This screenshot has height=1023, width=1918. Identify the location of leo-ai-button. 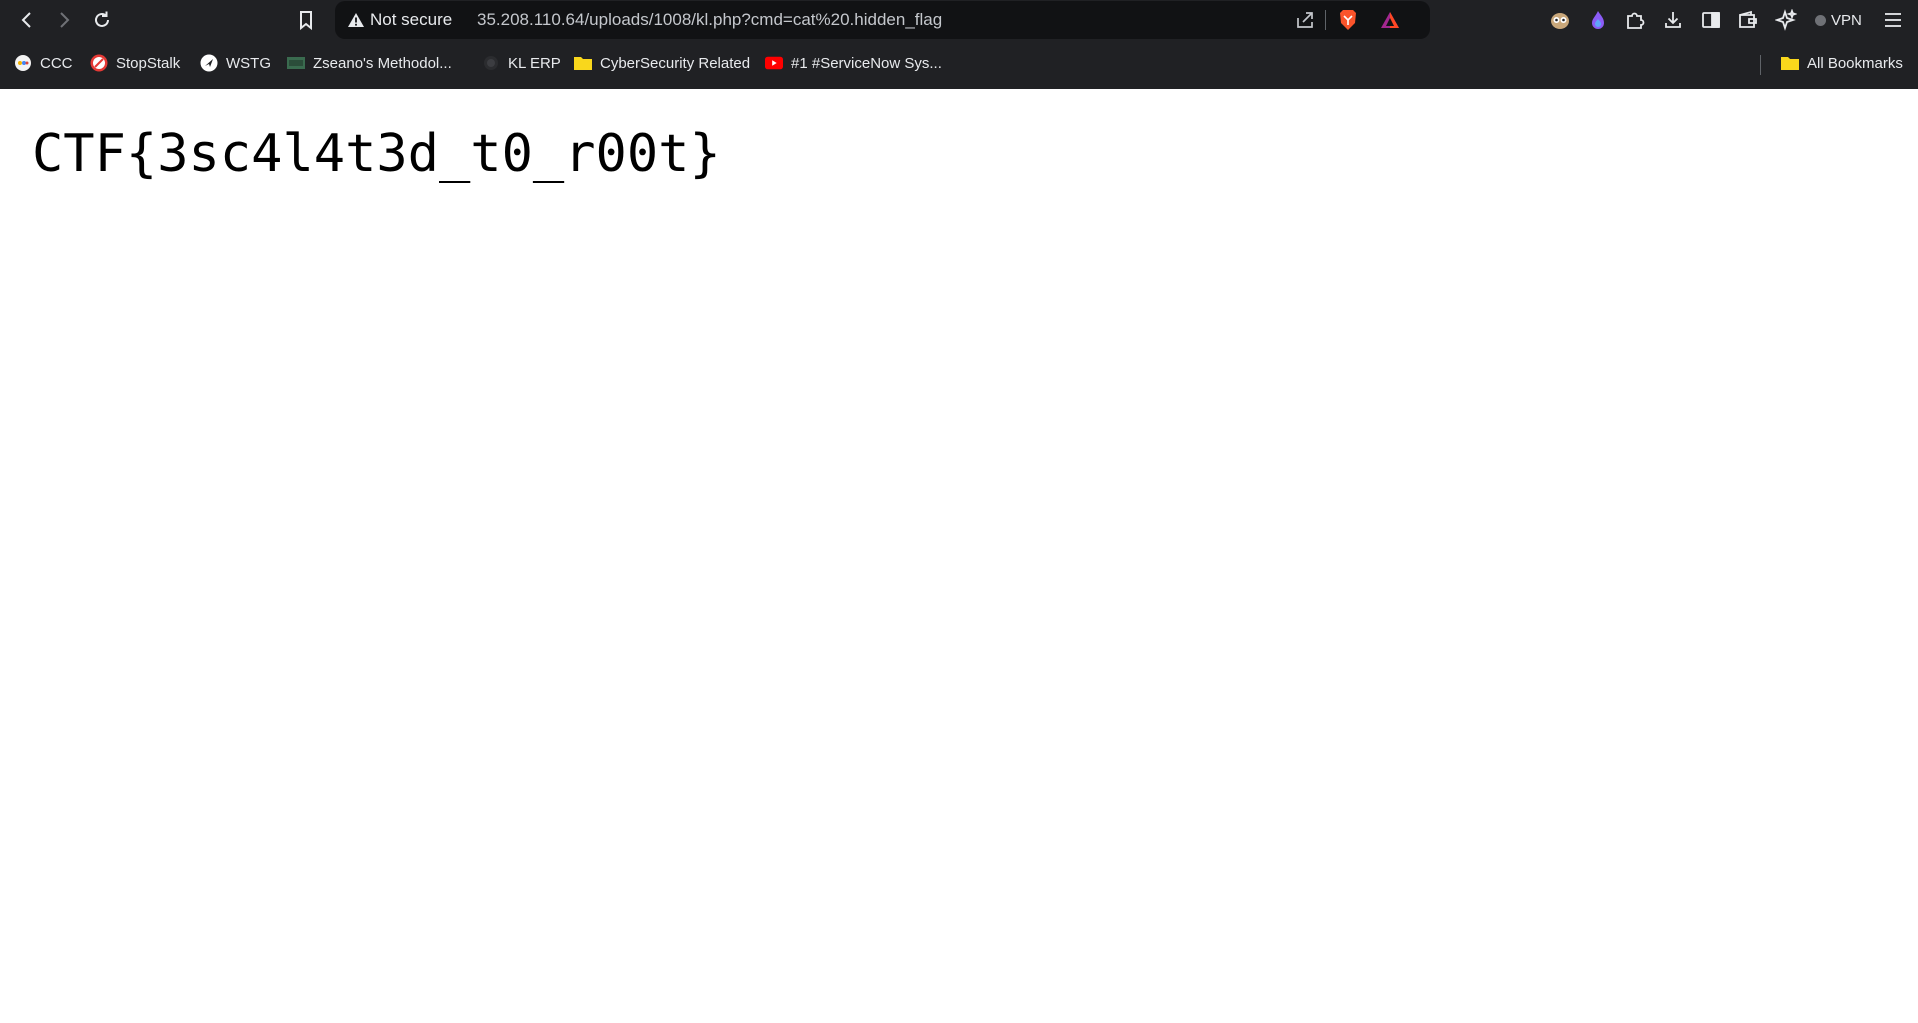
(1786, 20).